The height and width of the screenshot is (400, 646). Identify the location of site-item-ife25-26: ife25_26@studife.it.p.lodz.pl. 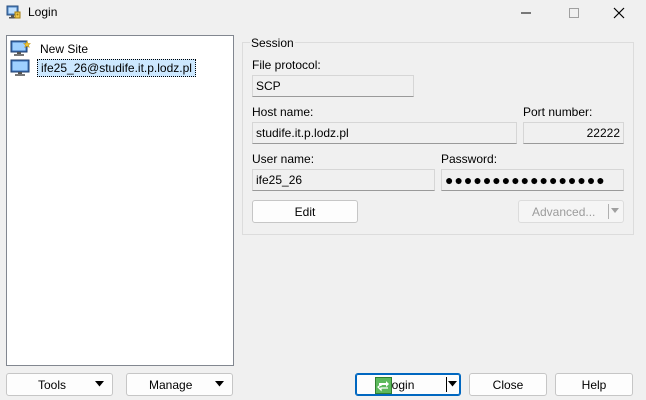
(103, 68).